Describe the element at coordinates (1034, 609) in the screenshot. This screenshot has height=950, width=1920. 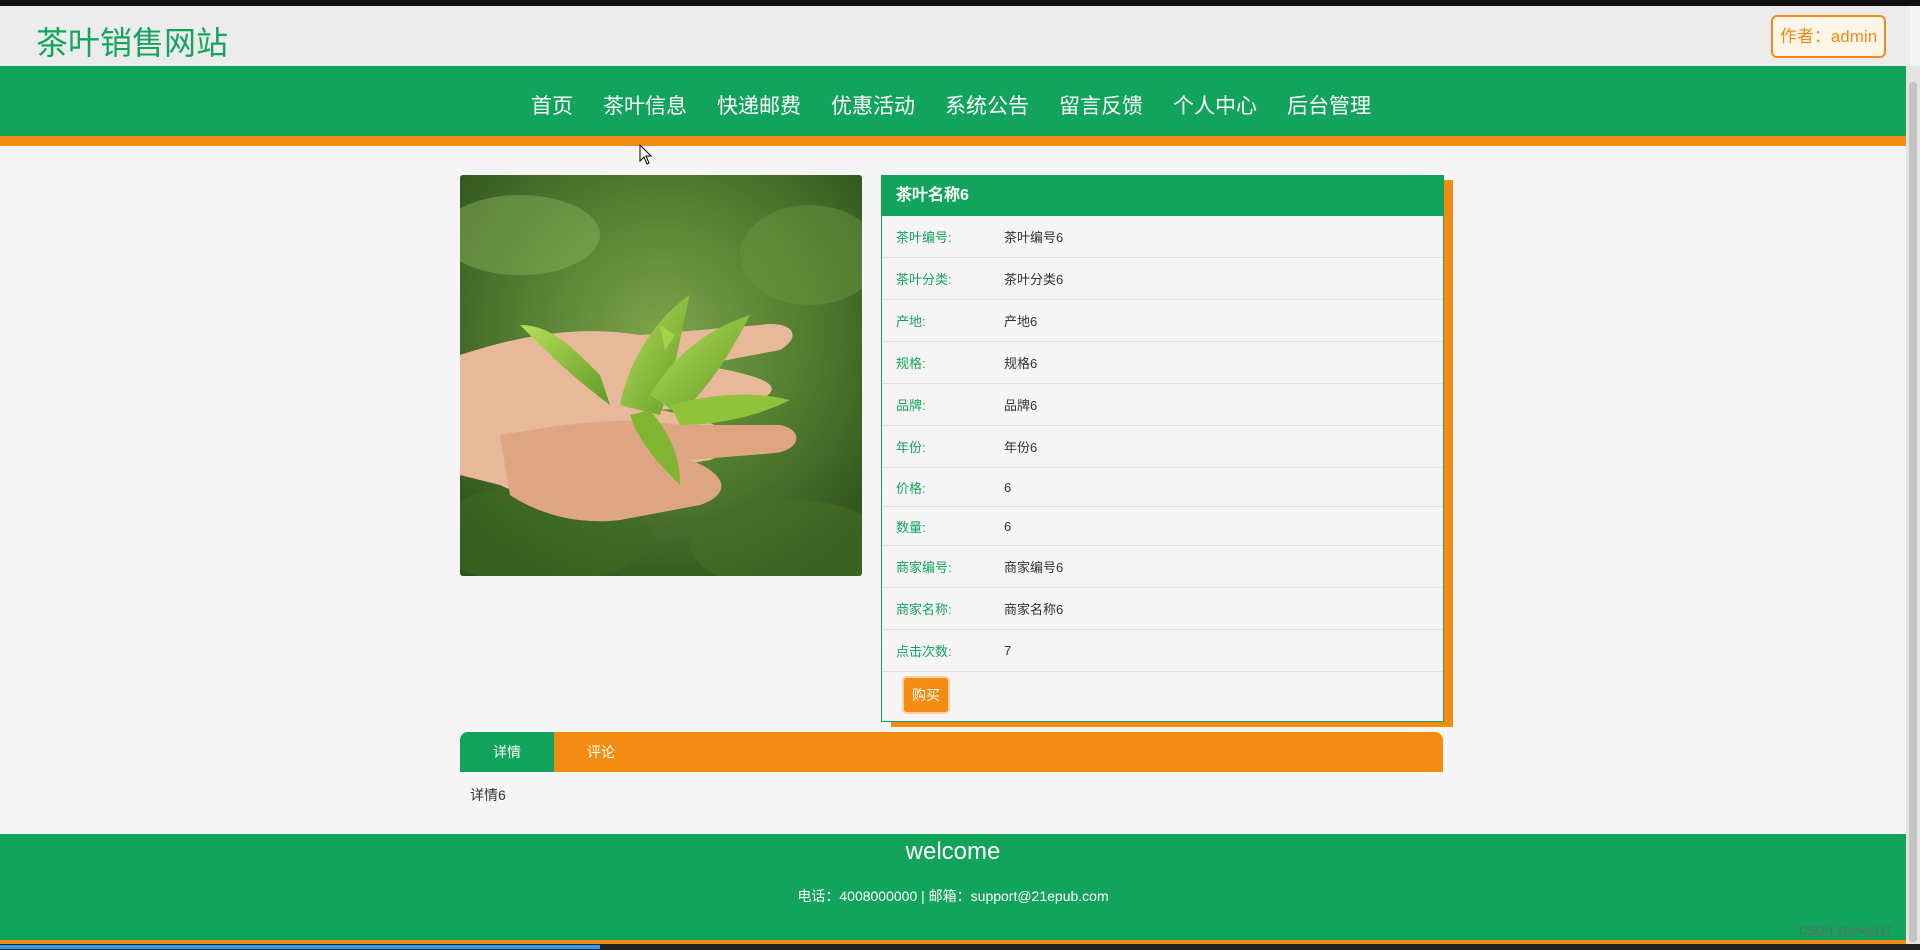
I see `info-value: 商家名称6` at that location.